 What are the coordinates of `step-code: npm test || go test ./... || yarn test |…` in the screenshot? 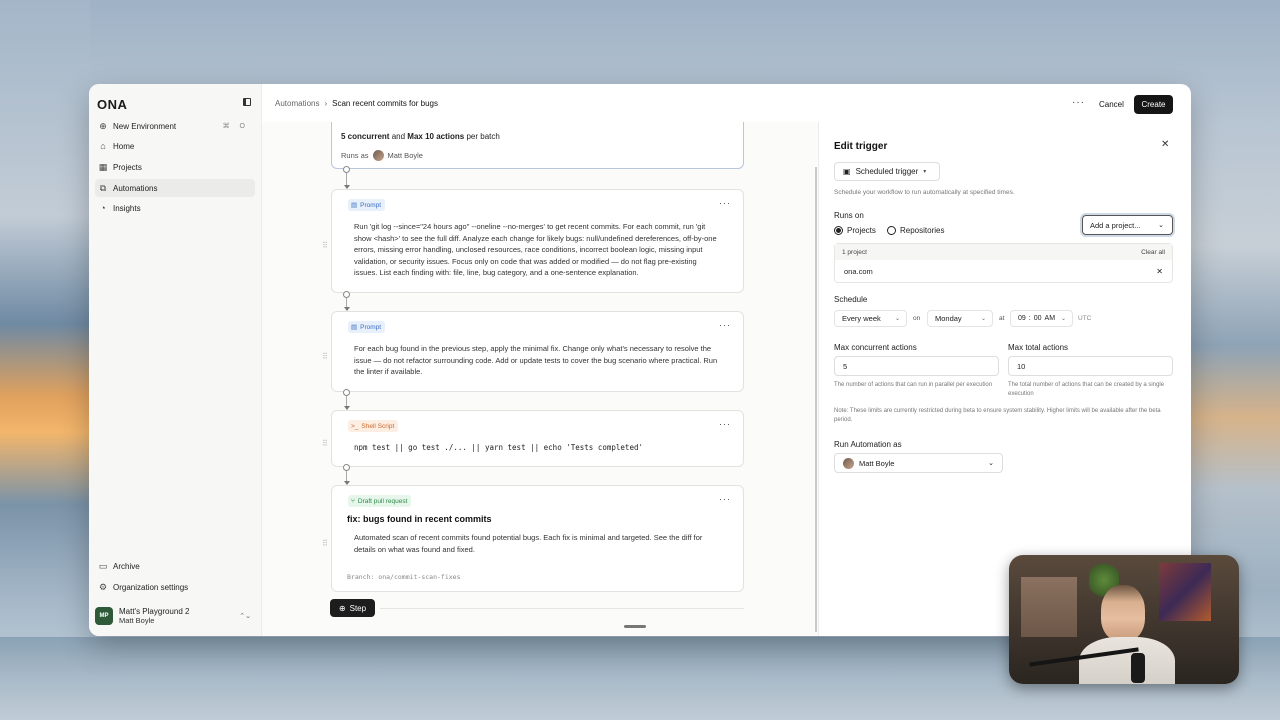 It's located at (498, 447).